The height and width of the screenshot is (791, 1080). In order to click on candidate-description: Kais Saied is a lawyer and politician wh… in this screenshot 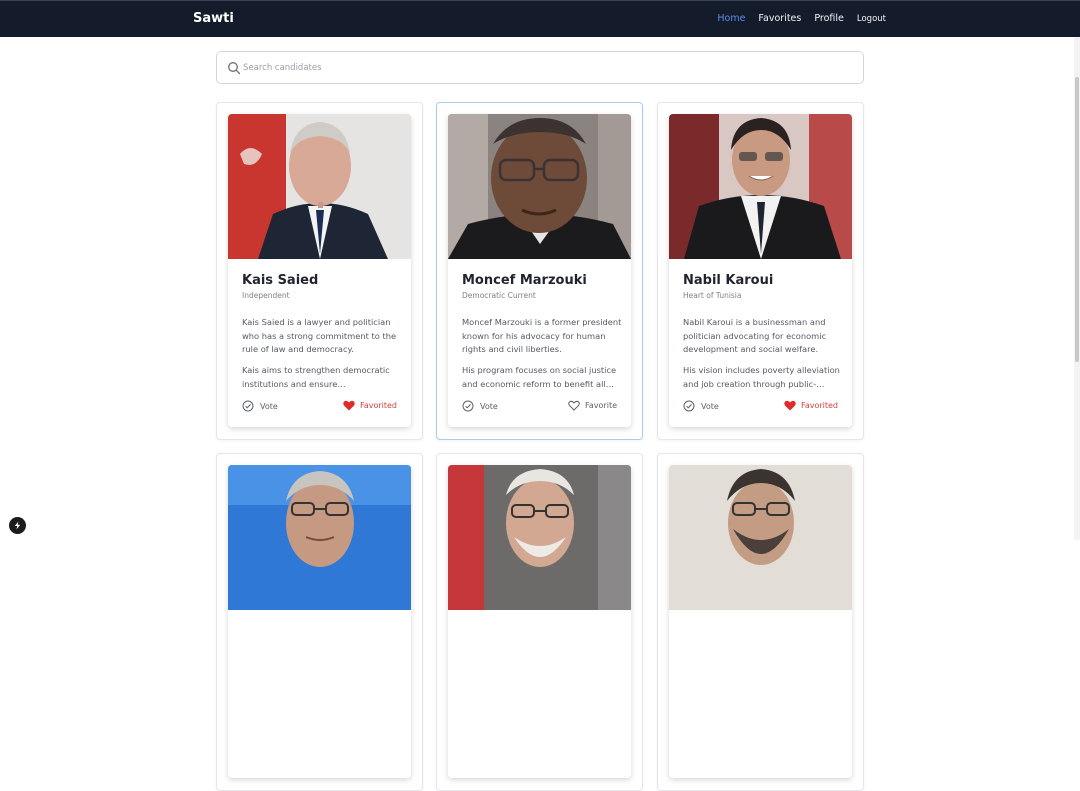, I will do `click(319, 335)`.